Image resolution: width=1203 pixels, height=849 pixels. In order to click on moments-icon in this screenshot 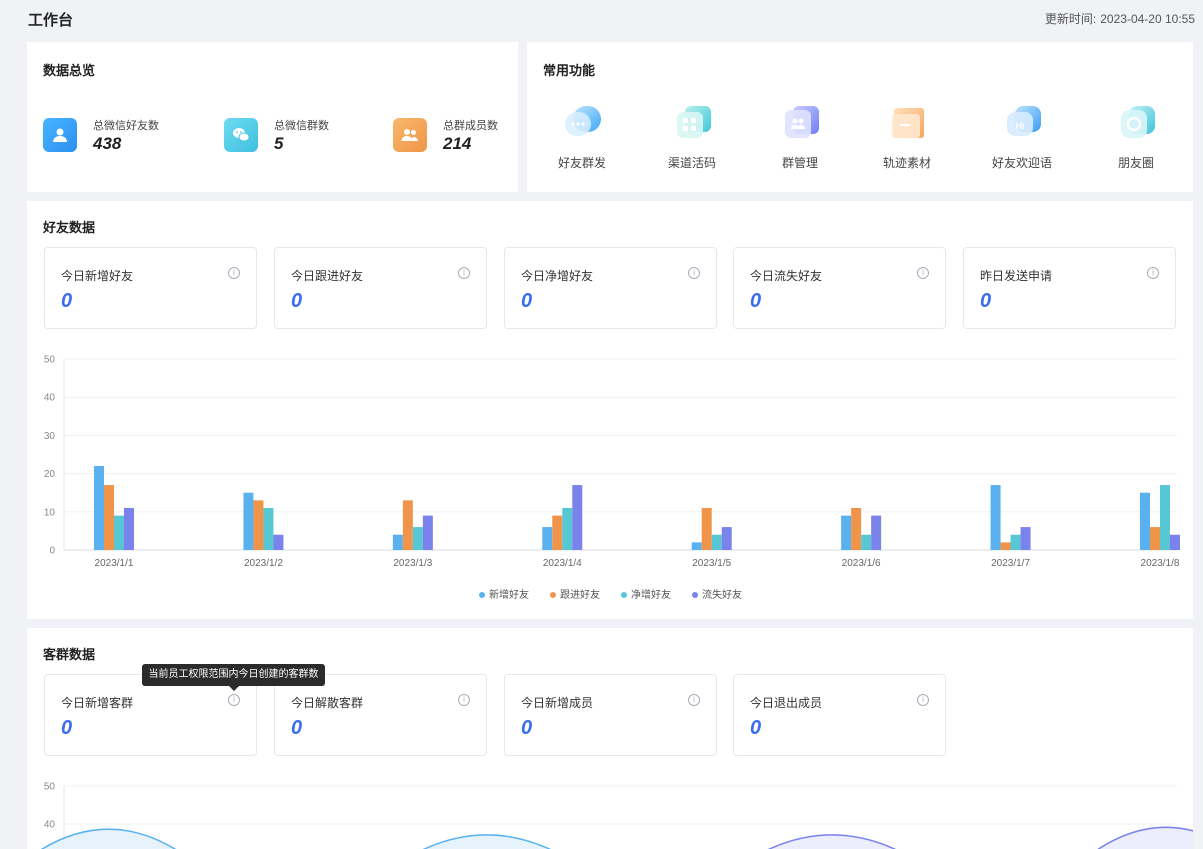, I will do `click(1138, 122)`.